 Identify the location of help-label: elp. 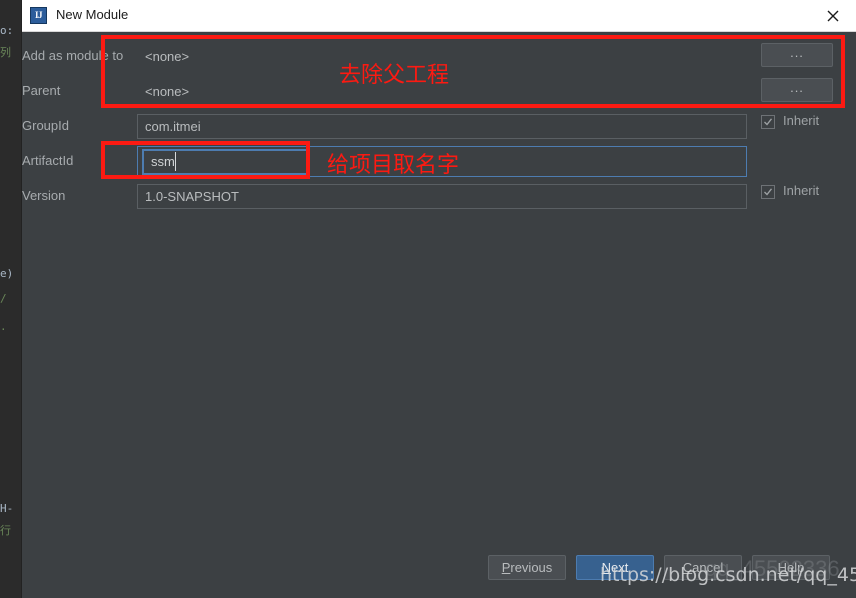
(796, 567).